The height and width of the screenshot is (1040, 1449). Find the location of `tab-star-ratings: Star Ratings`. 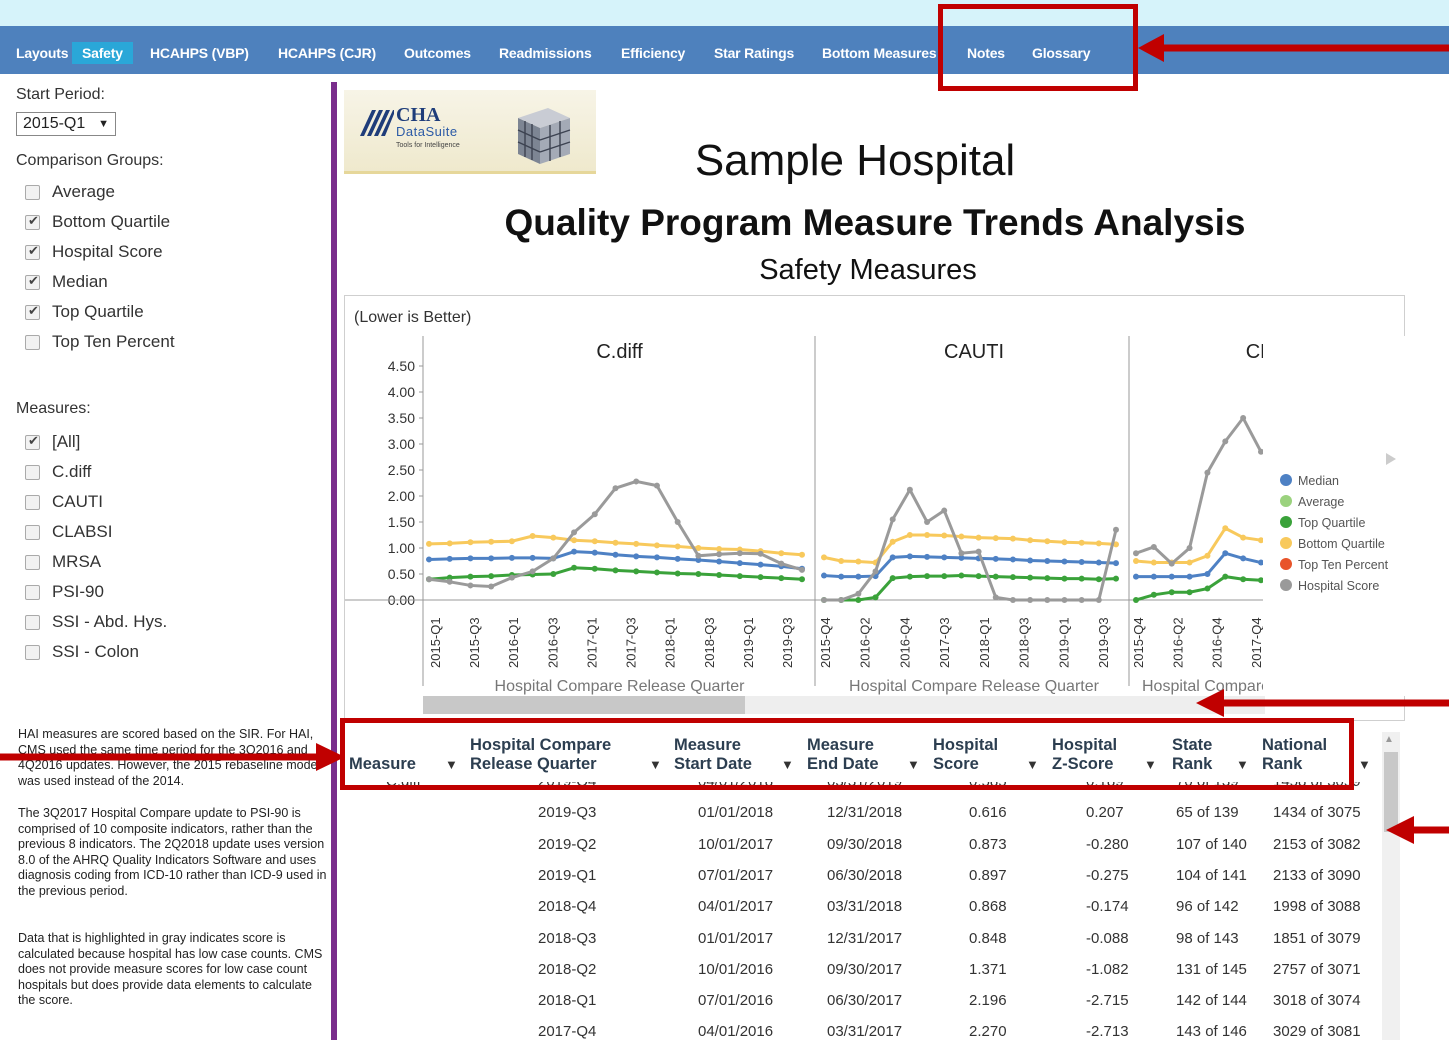

tab-star-ratings: Star Ratings is located at coordinates (754, 53).